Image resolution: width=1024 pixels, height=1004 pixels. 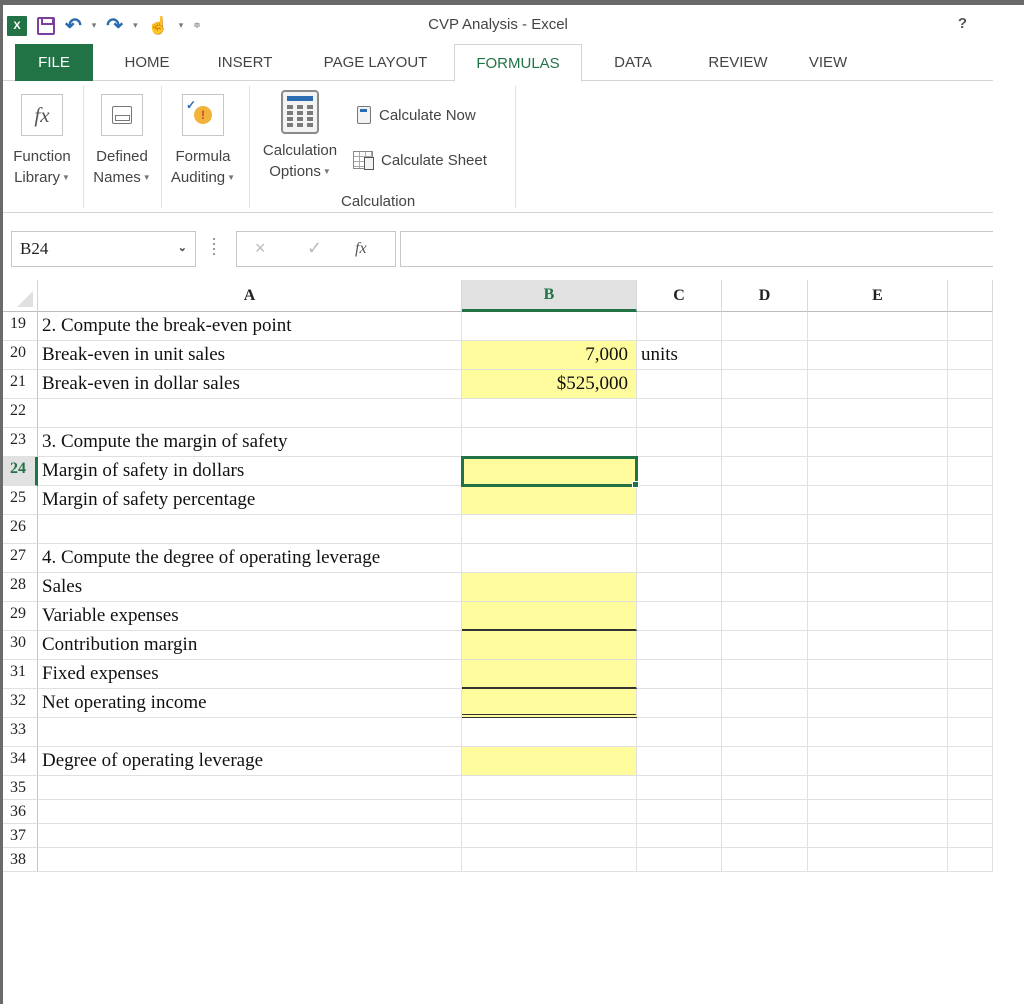 What do you see at coordinates (245, 62) in the screenshot?
I see `tab-insert: INSERT` at bounding box center [245, 62].